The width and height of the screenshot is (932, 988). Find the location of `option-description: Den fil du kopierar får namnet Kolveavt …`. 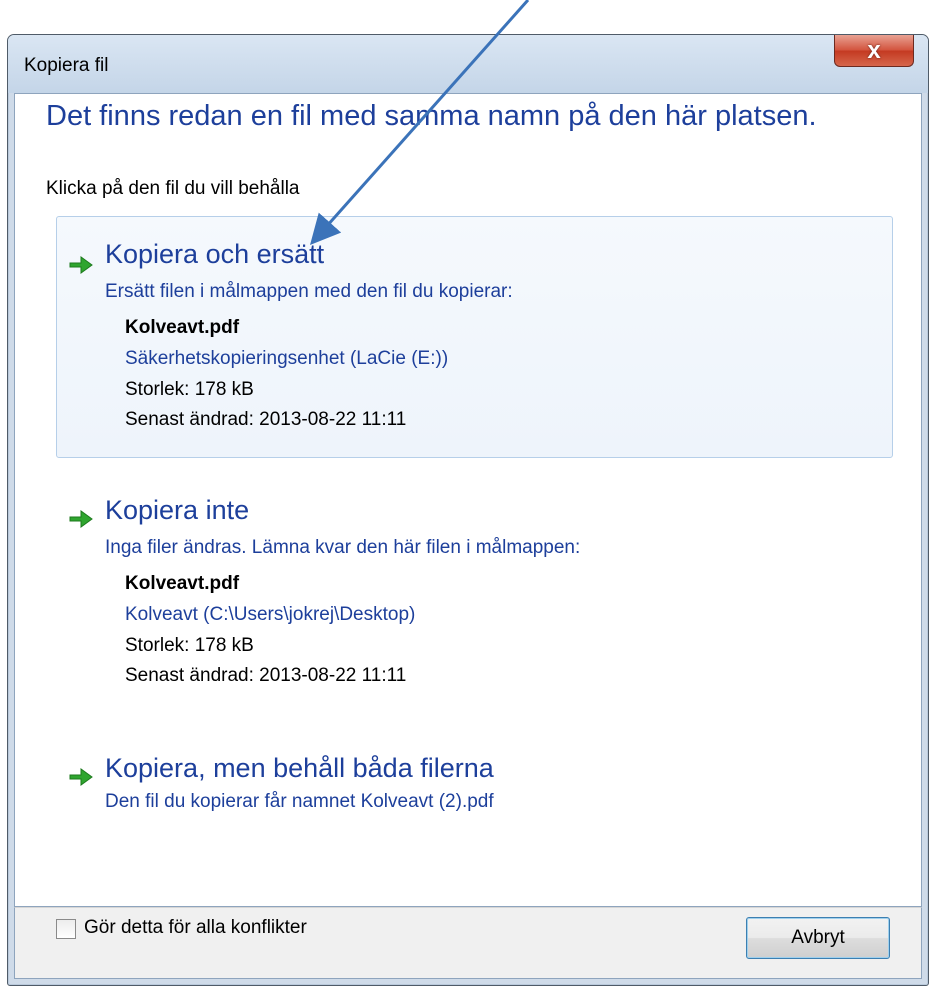

option-description: Den fil du kopierar får namnet Kolveavt … is located at coordinates (299, 801).